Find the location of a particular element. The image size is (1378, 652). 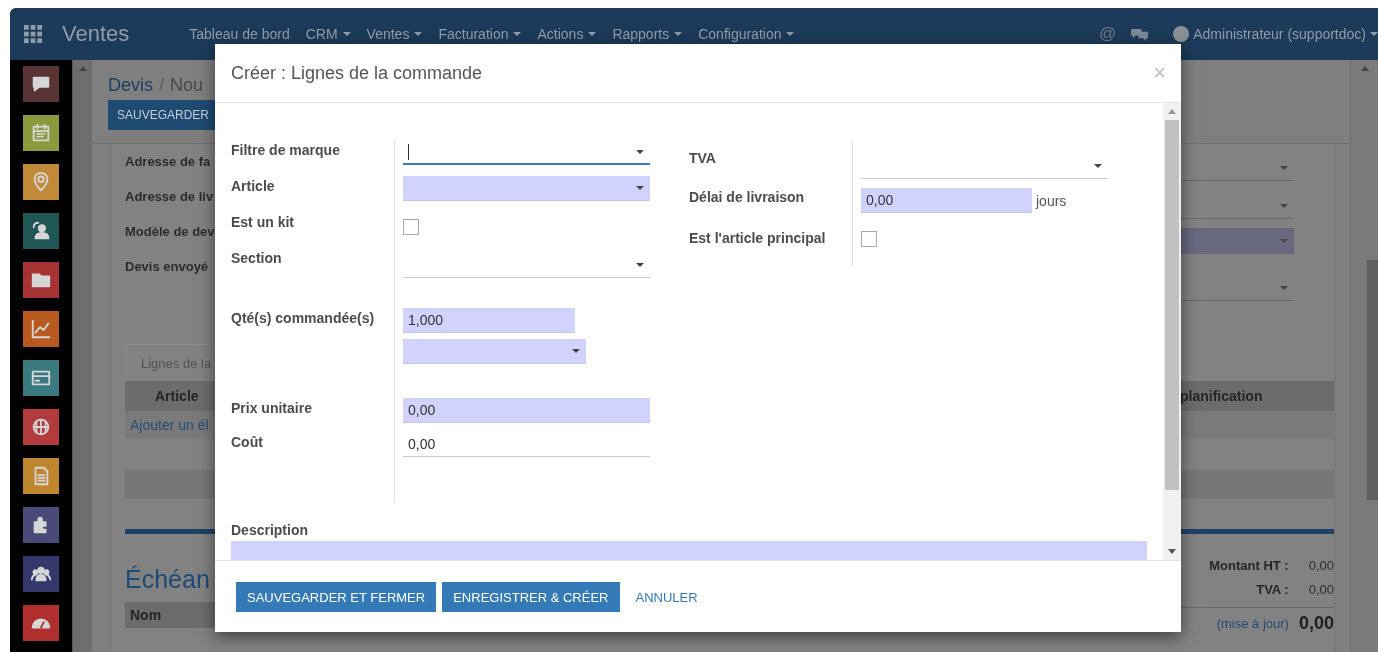

field-label: Description is located at coordinates (270, 530).